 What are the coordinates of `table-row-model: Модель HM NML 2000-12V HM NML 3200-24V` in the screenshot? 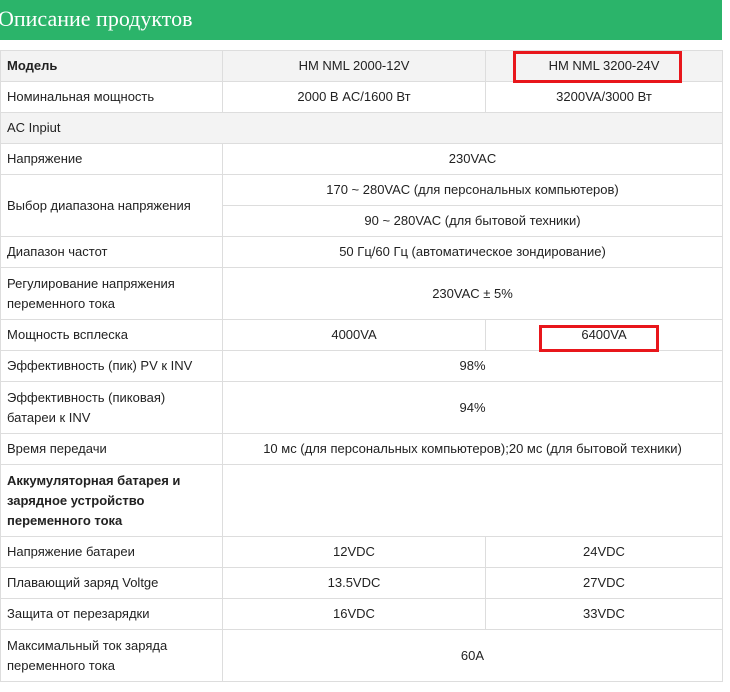 It's located at (361, 66).